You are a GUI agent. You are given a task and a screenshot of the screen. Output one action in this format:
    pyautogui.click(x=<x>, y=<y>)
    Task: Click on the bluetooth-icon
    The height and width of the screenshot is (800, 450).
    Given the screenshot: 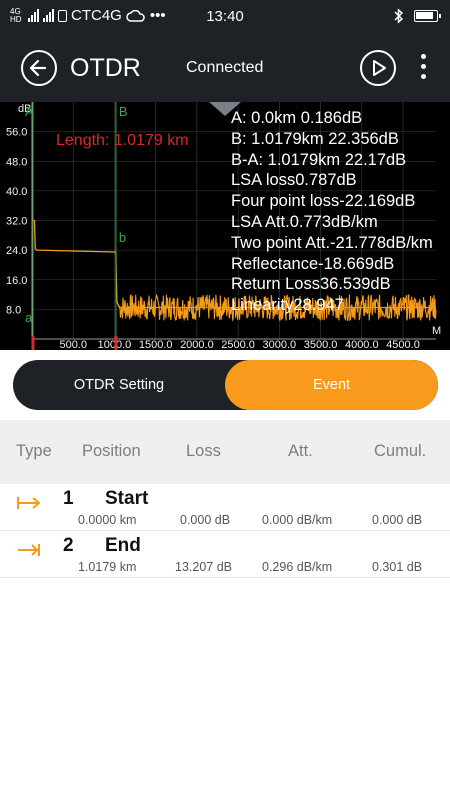 What is the action you would take?
    pyautogui.click(x=399, y=16)
    